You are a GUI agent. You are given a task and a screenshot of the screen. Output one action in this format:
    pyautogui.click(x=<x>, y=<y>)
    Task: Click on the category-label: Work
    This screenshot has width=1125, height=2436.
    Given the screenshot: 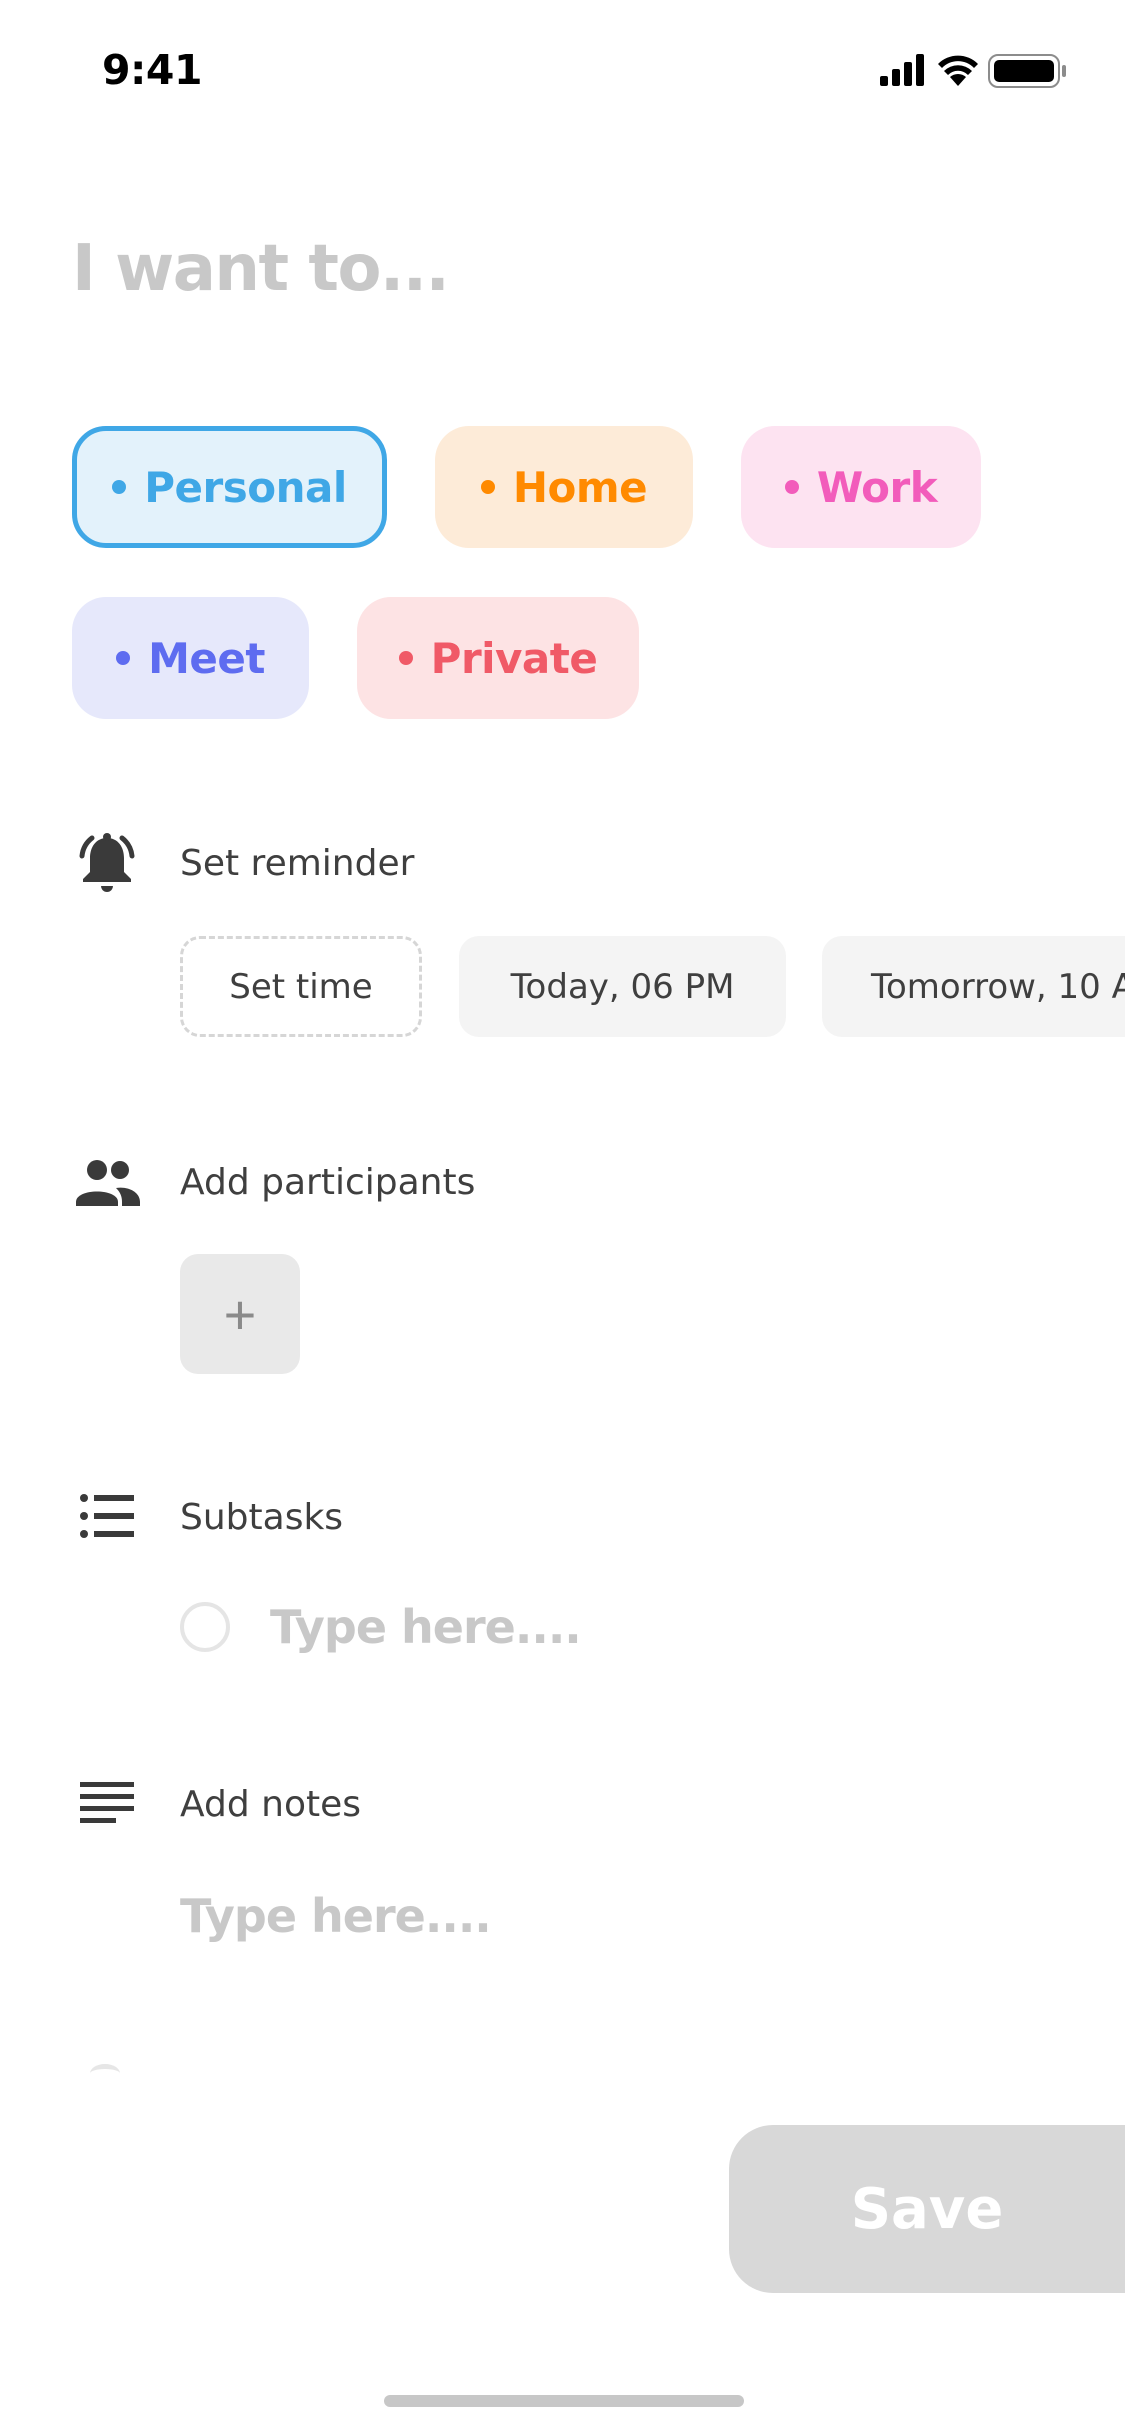 What is the action you would take?
    pyautogui.click(x=877, y=487)
    